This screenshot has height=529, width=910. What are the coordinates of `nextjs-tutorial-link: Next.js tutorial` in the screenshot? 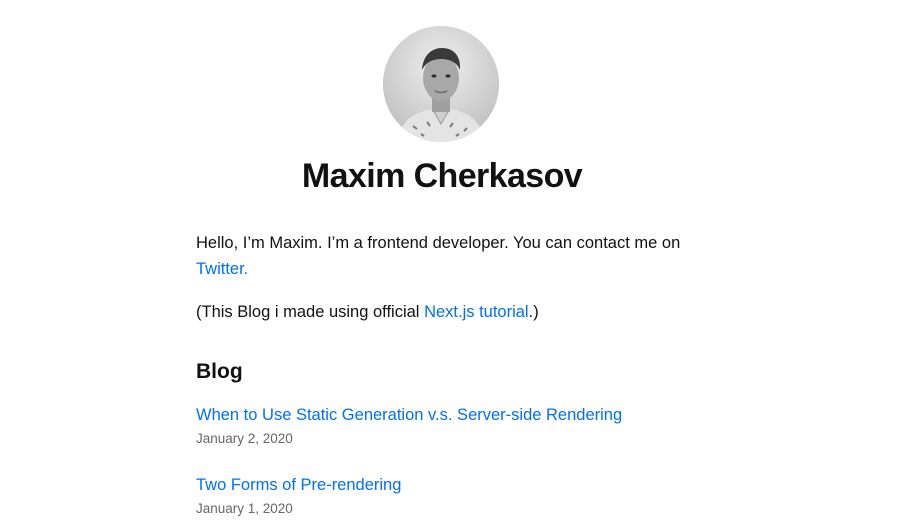 It's located at (476, 312).